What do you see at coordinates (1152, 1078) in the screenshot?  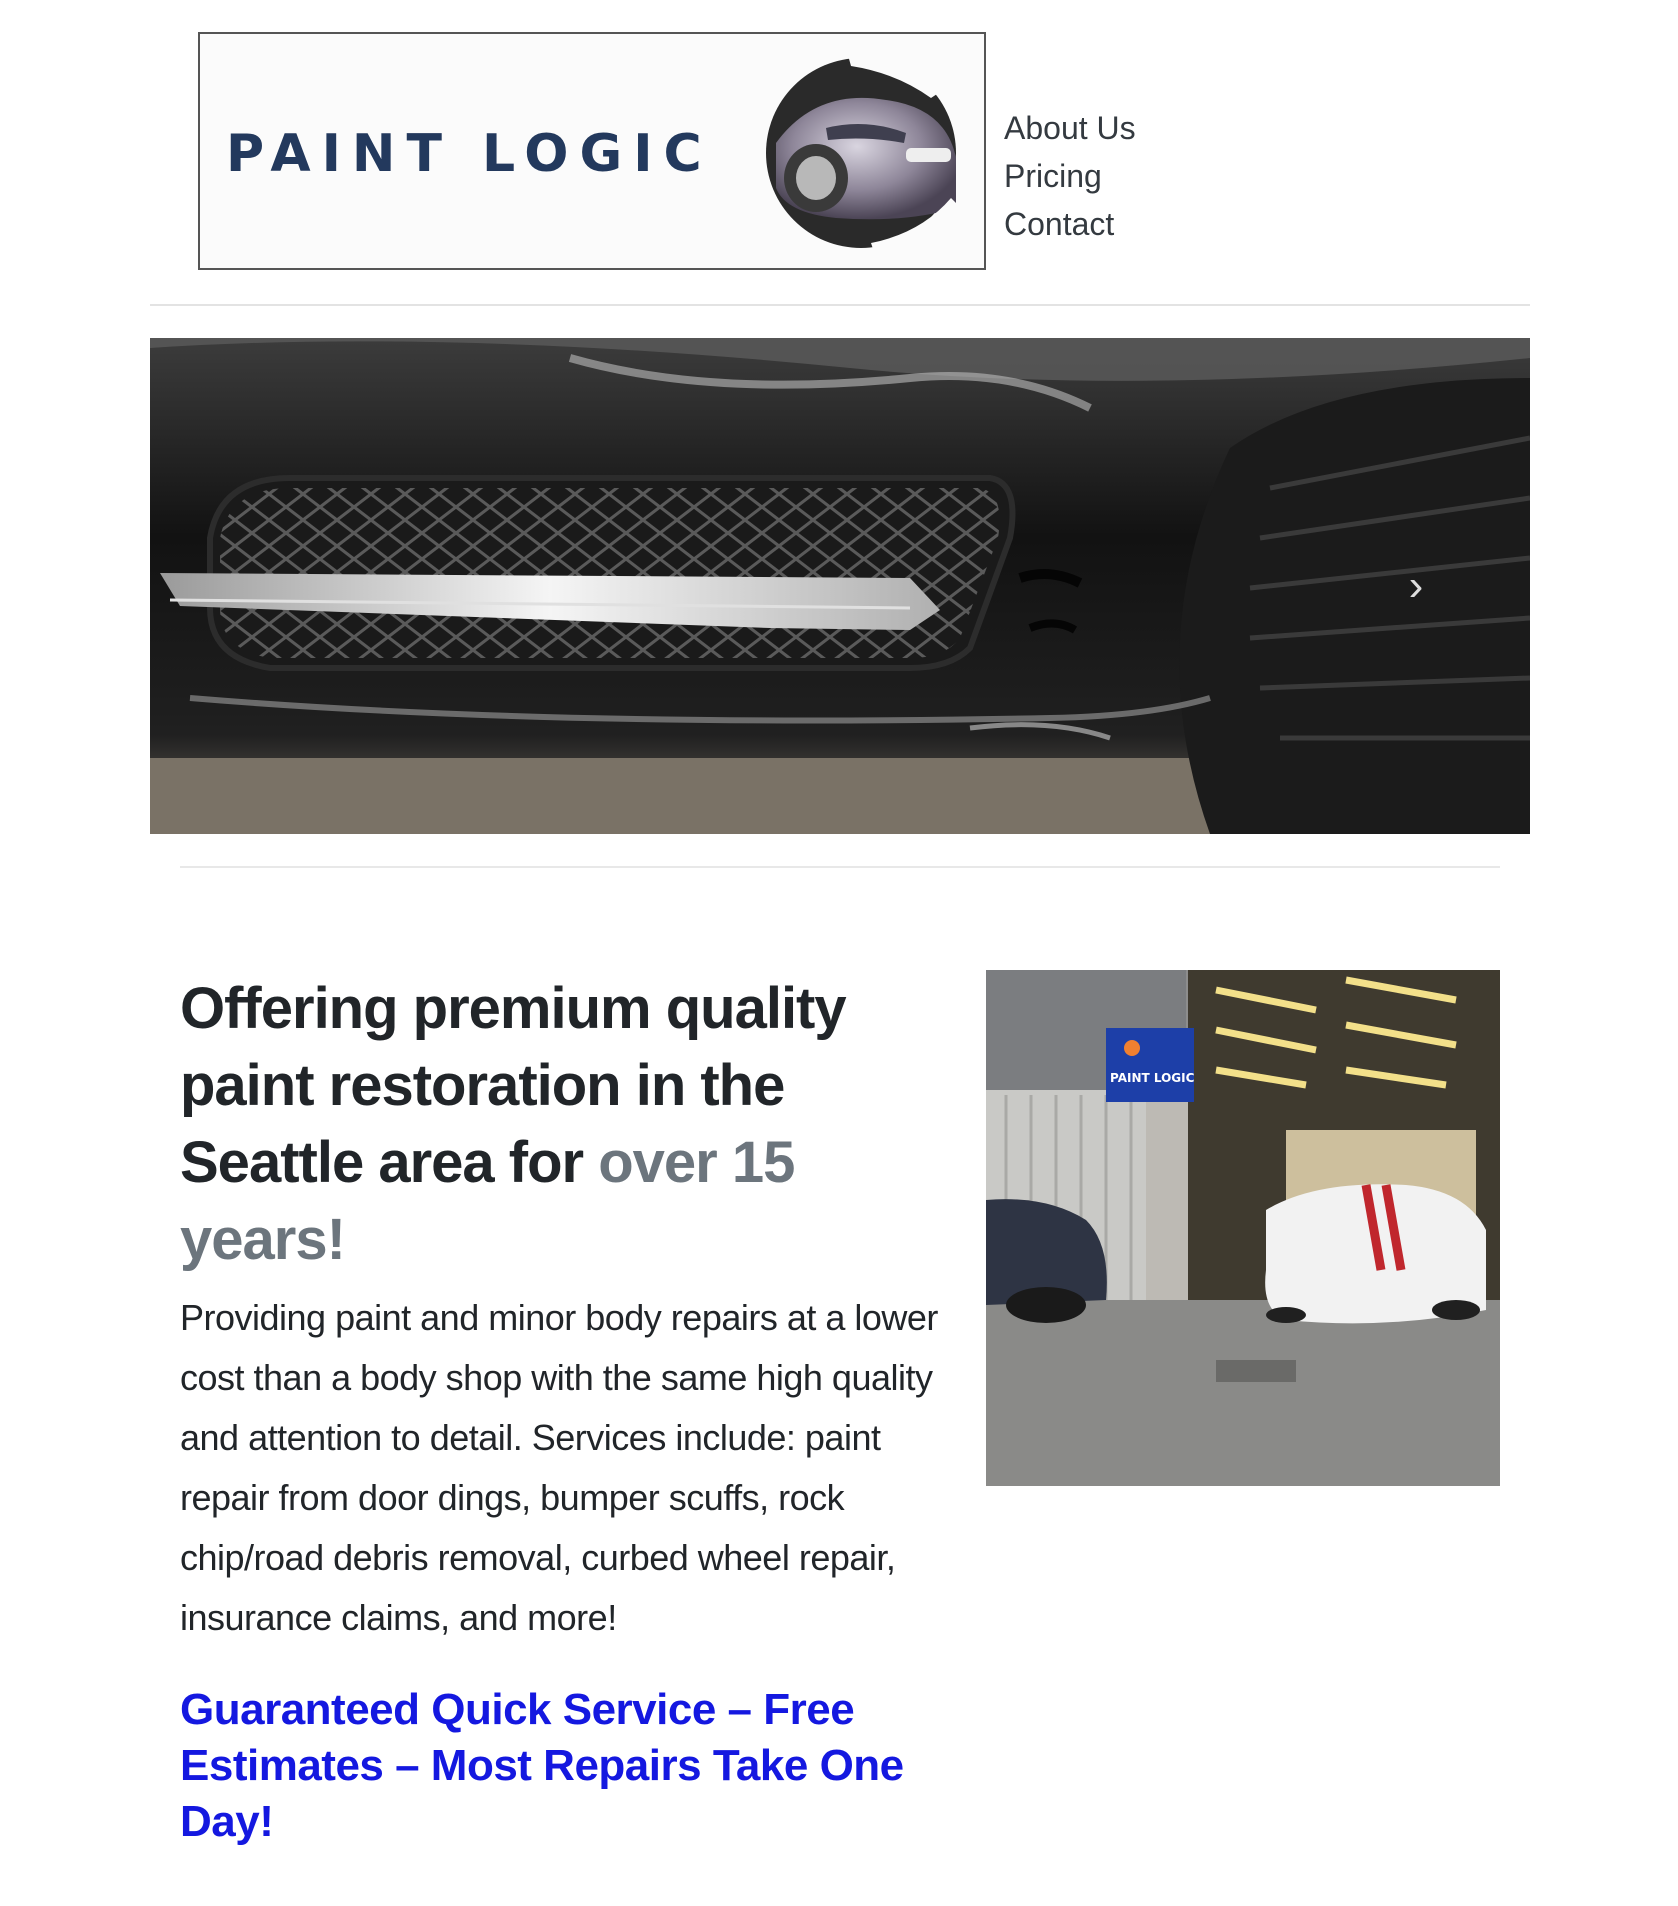 I see `shop-sign-text: PAINT LOGIC` at bounding box center [1152, 1078].